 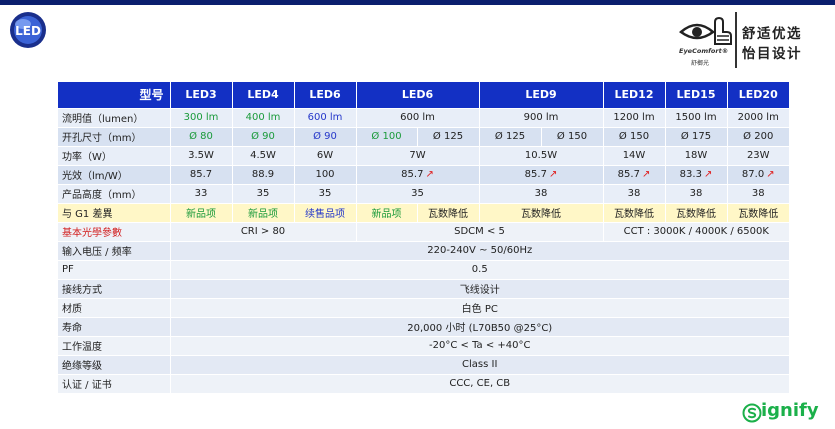 I want to click on cell: -20°C < Ta < +40°C, so click(x=479, y=345).